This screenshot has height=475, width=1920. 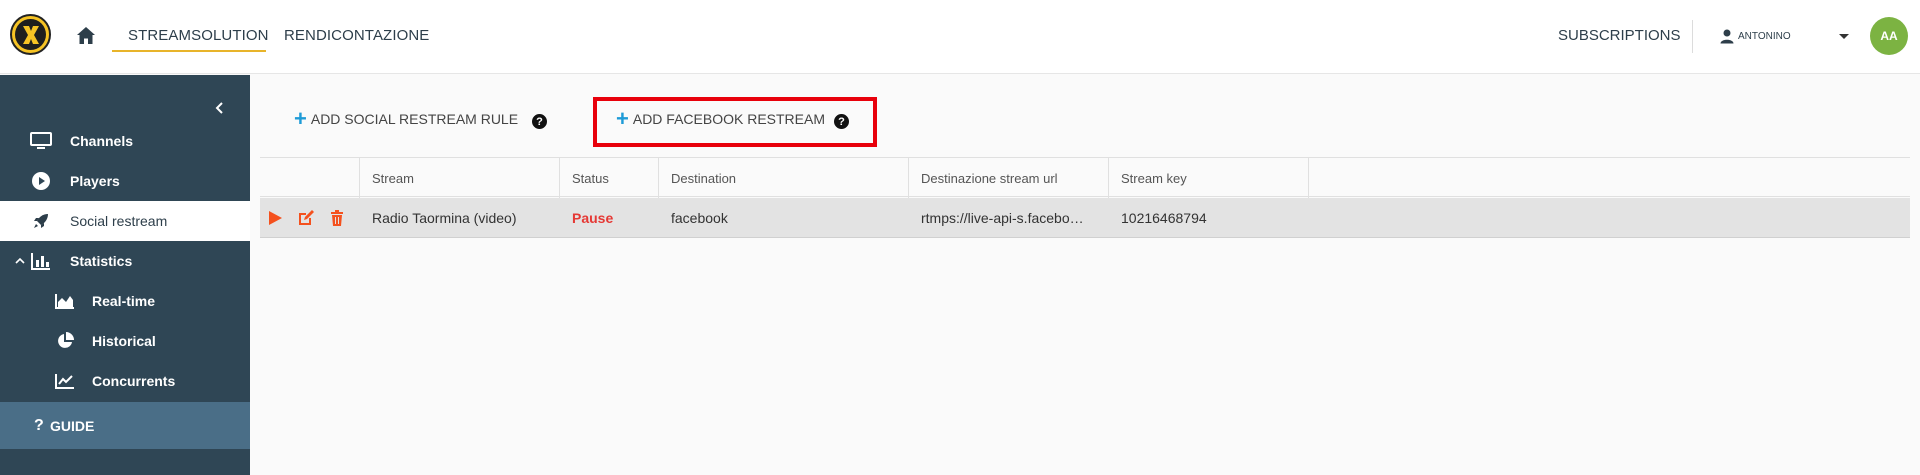 I want to click on sidebar-item-label: Real-time, so click(x=124, y=301).